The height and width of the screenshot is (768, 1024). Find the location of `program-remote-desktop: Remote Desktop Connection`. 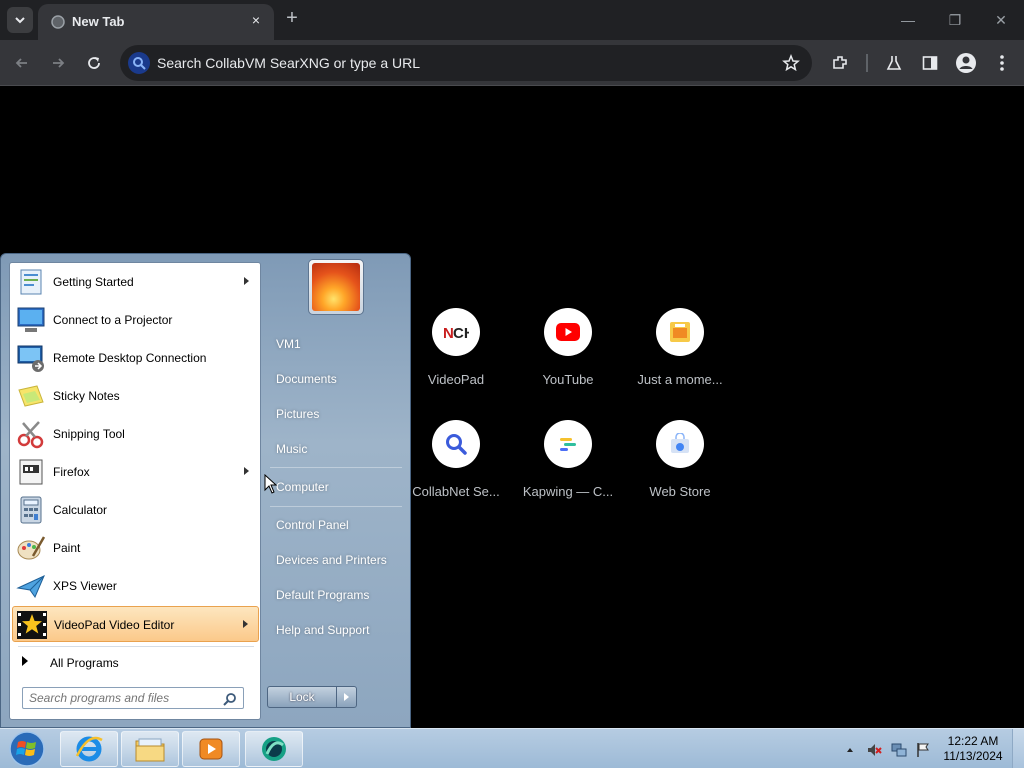

program-remote-desktop: Remote Desktop Connection is located at coordinates (135, 358).